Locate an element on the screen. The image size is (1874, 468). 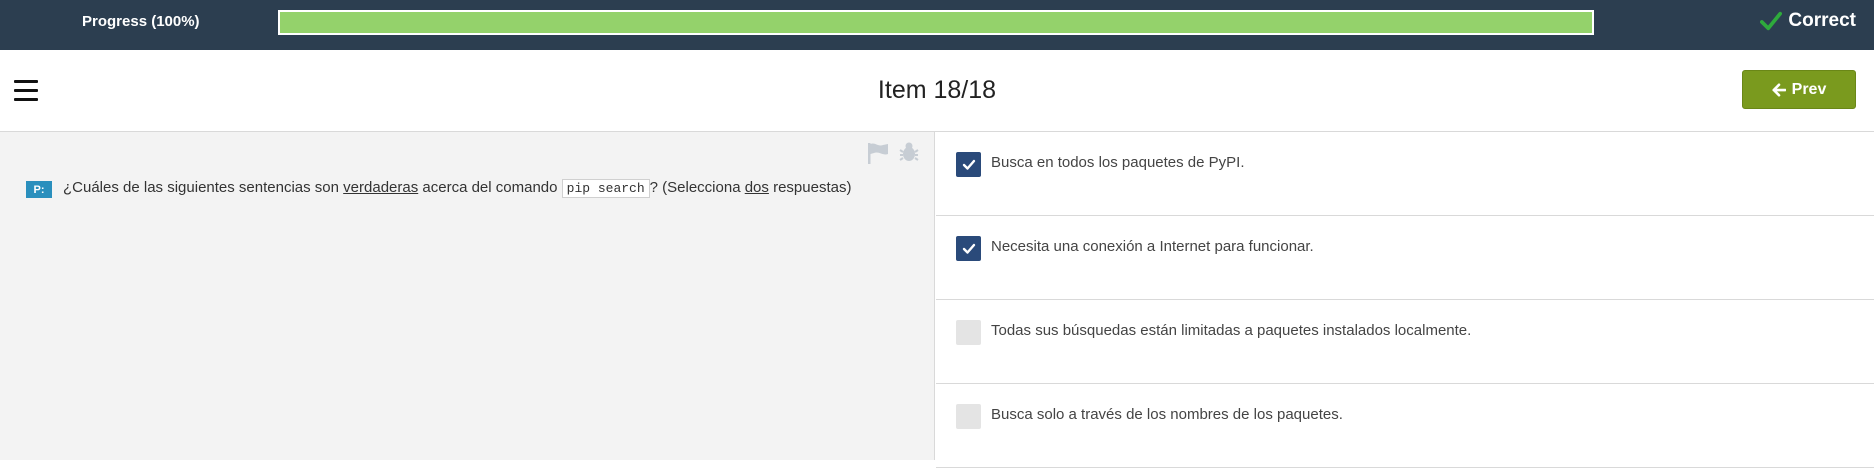
progress-bar-header: Progress (100%) Correct is located at coordinates (937, 25).